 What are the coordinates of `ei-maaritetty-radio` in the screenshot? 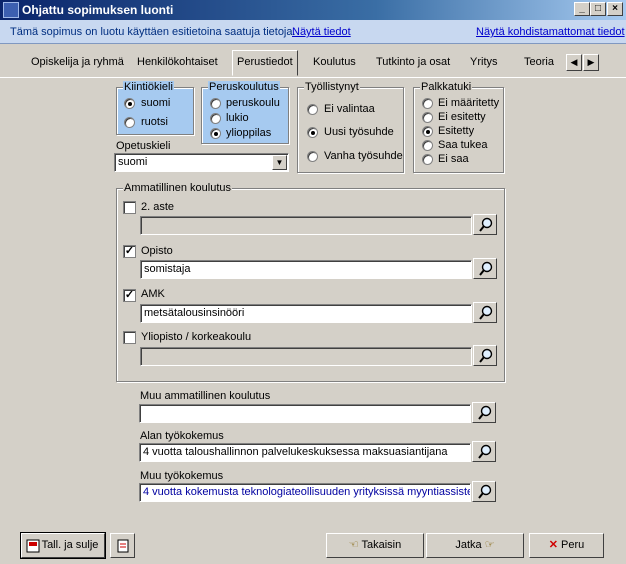 It's located at (427, 103).